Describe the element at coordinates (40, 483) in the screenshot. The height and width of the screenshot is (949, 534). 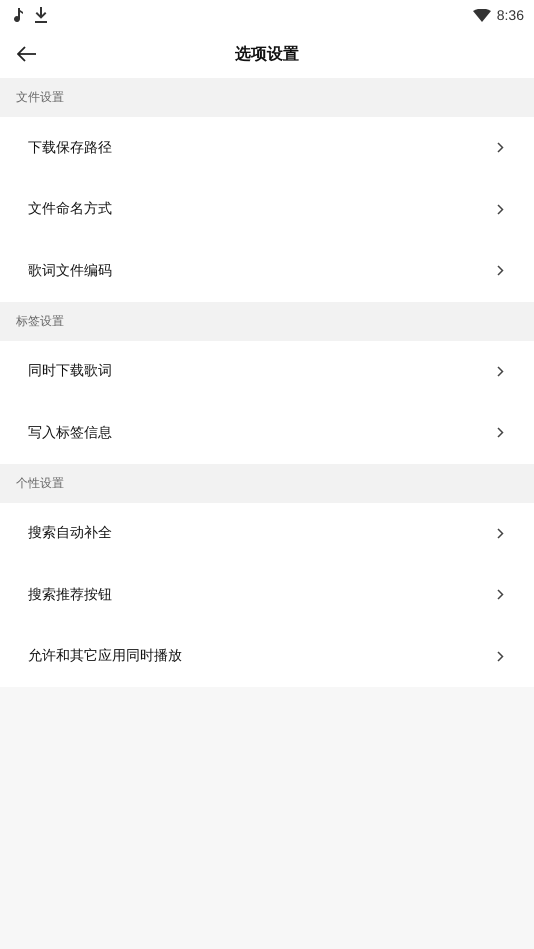
I see `section-header: 个性设置` at that location.